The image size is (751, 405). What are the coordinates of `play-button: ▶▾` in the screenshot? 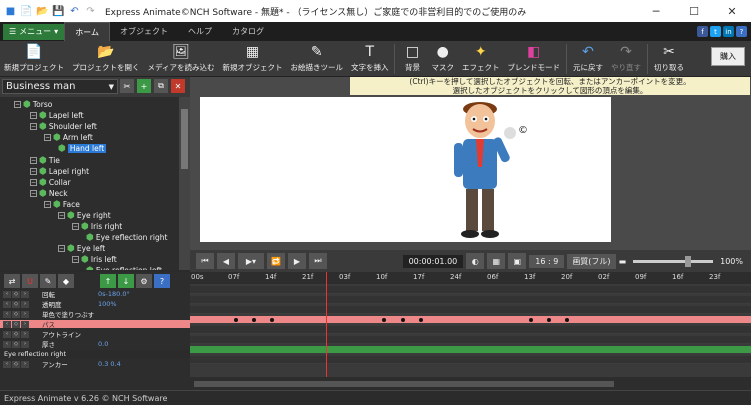 It's located at (251, 261).